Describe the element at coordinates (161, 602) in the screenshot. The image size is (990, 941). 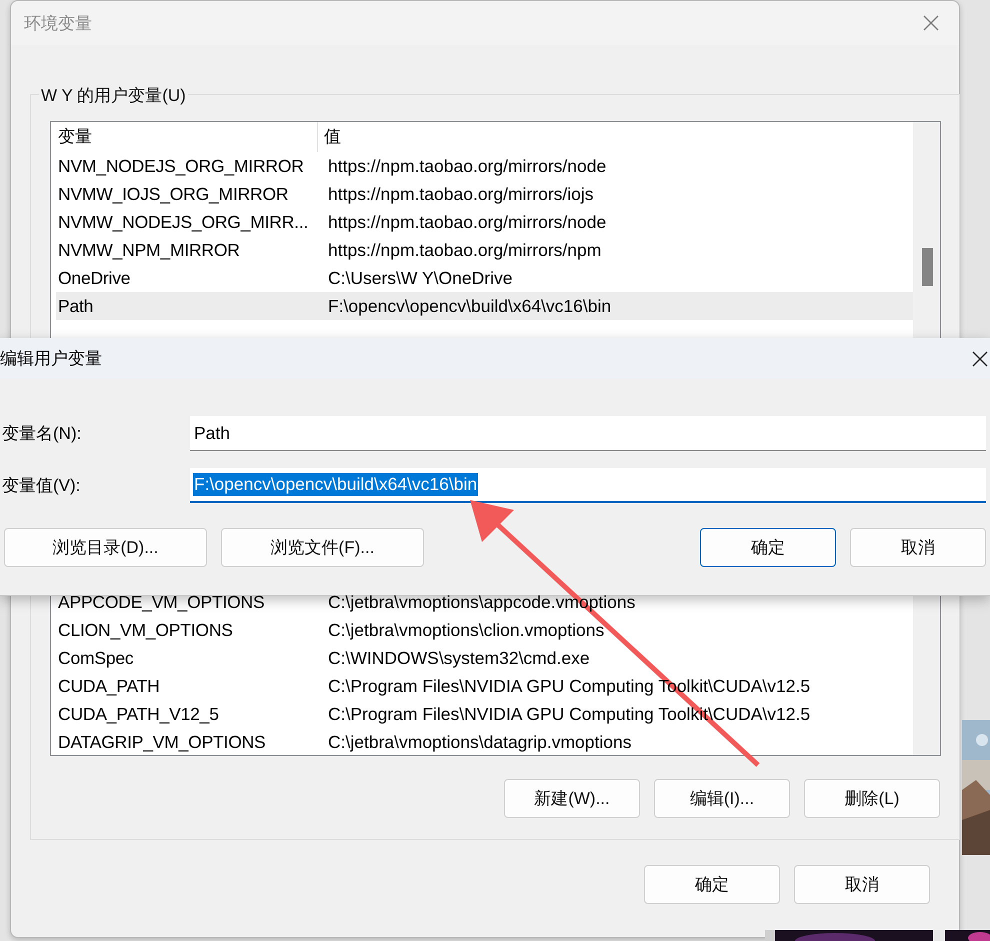
I see `table-cell-text: APPCODE_VM_OPTIONS` at that location.